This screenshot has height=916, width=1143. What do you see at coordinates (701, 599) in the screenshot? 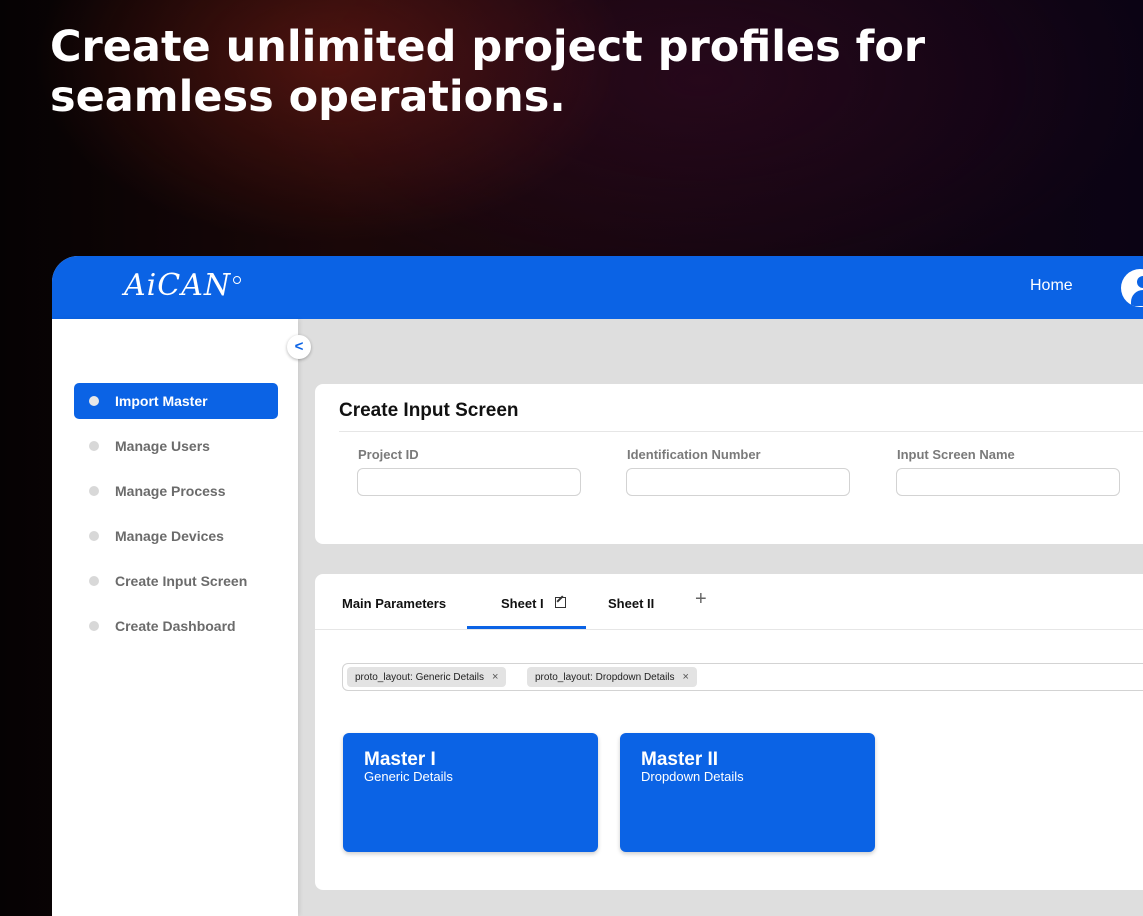
I see `plus-icon: +` at bounding box center [701, 599].